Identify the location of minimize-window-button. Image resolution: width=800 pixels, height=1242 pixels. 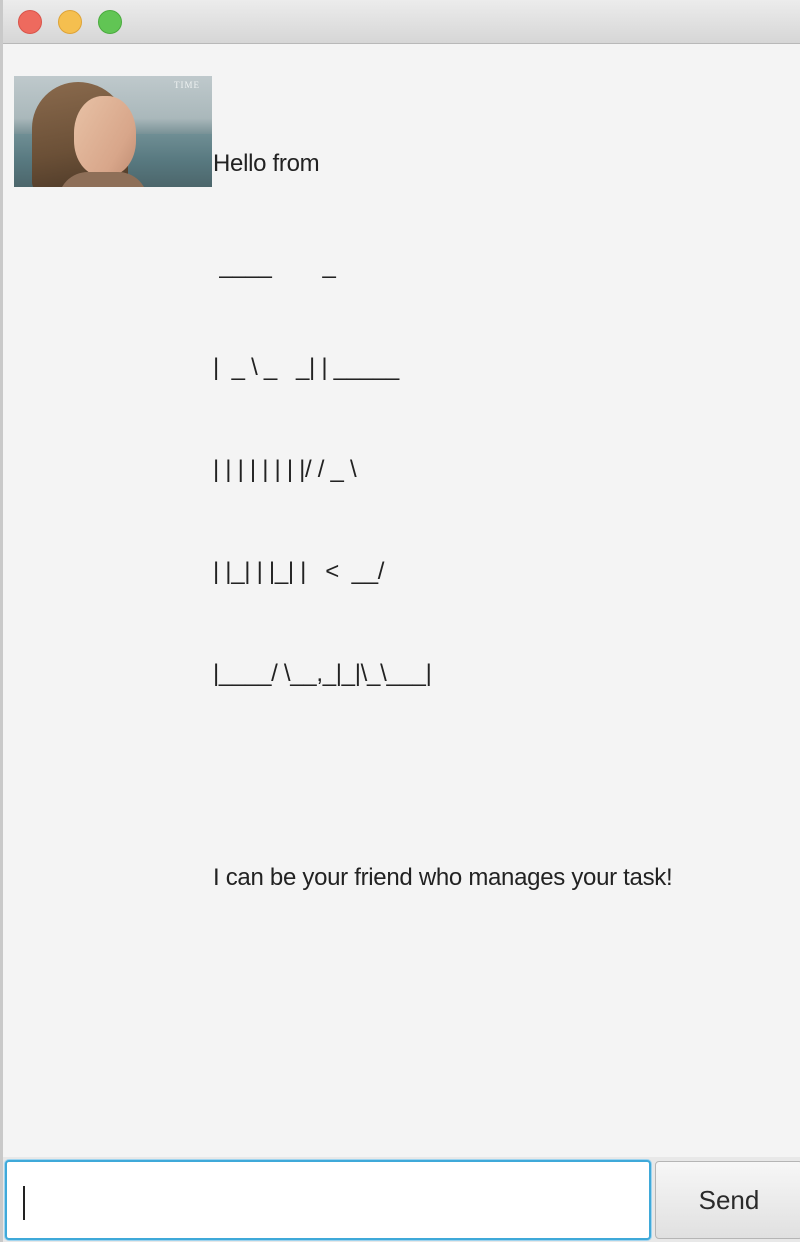
(70, 22).